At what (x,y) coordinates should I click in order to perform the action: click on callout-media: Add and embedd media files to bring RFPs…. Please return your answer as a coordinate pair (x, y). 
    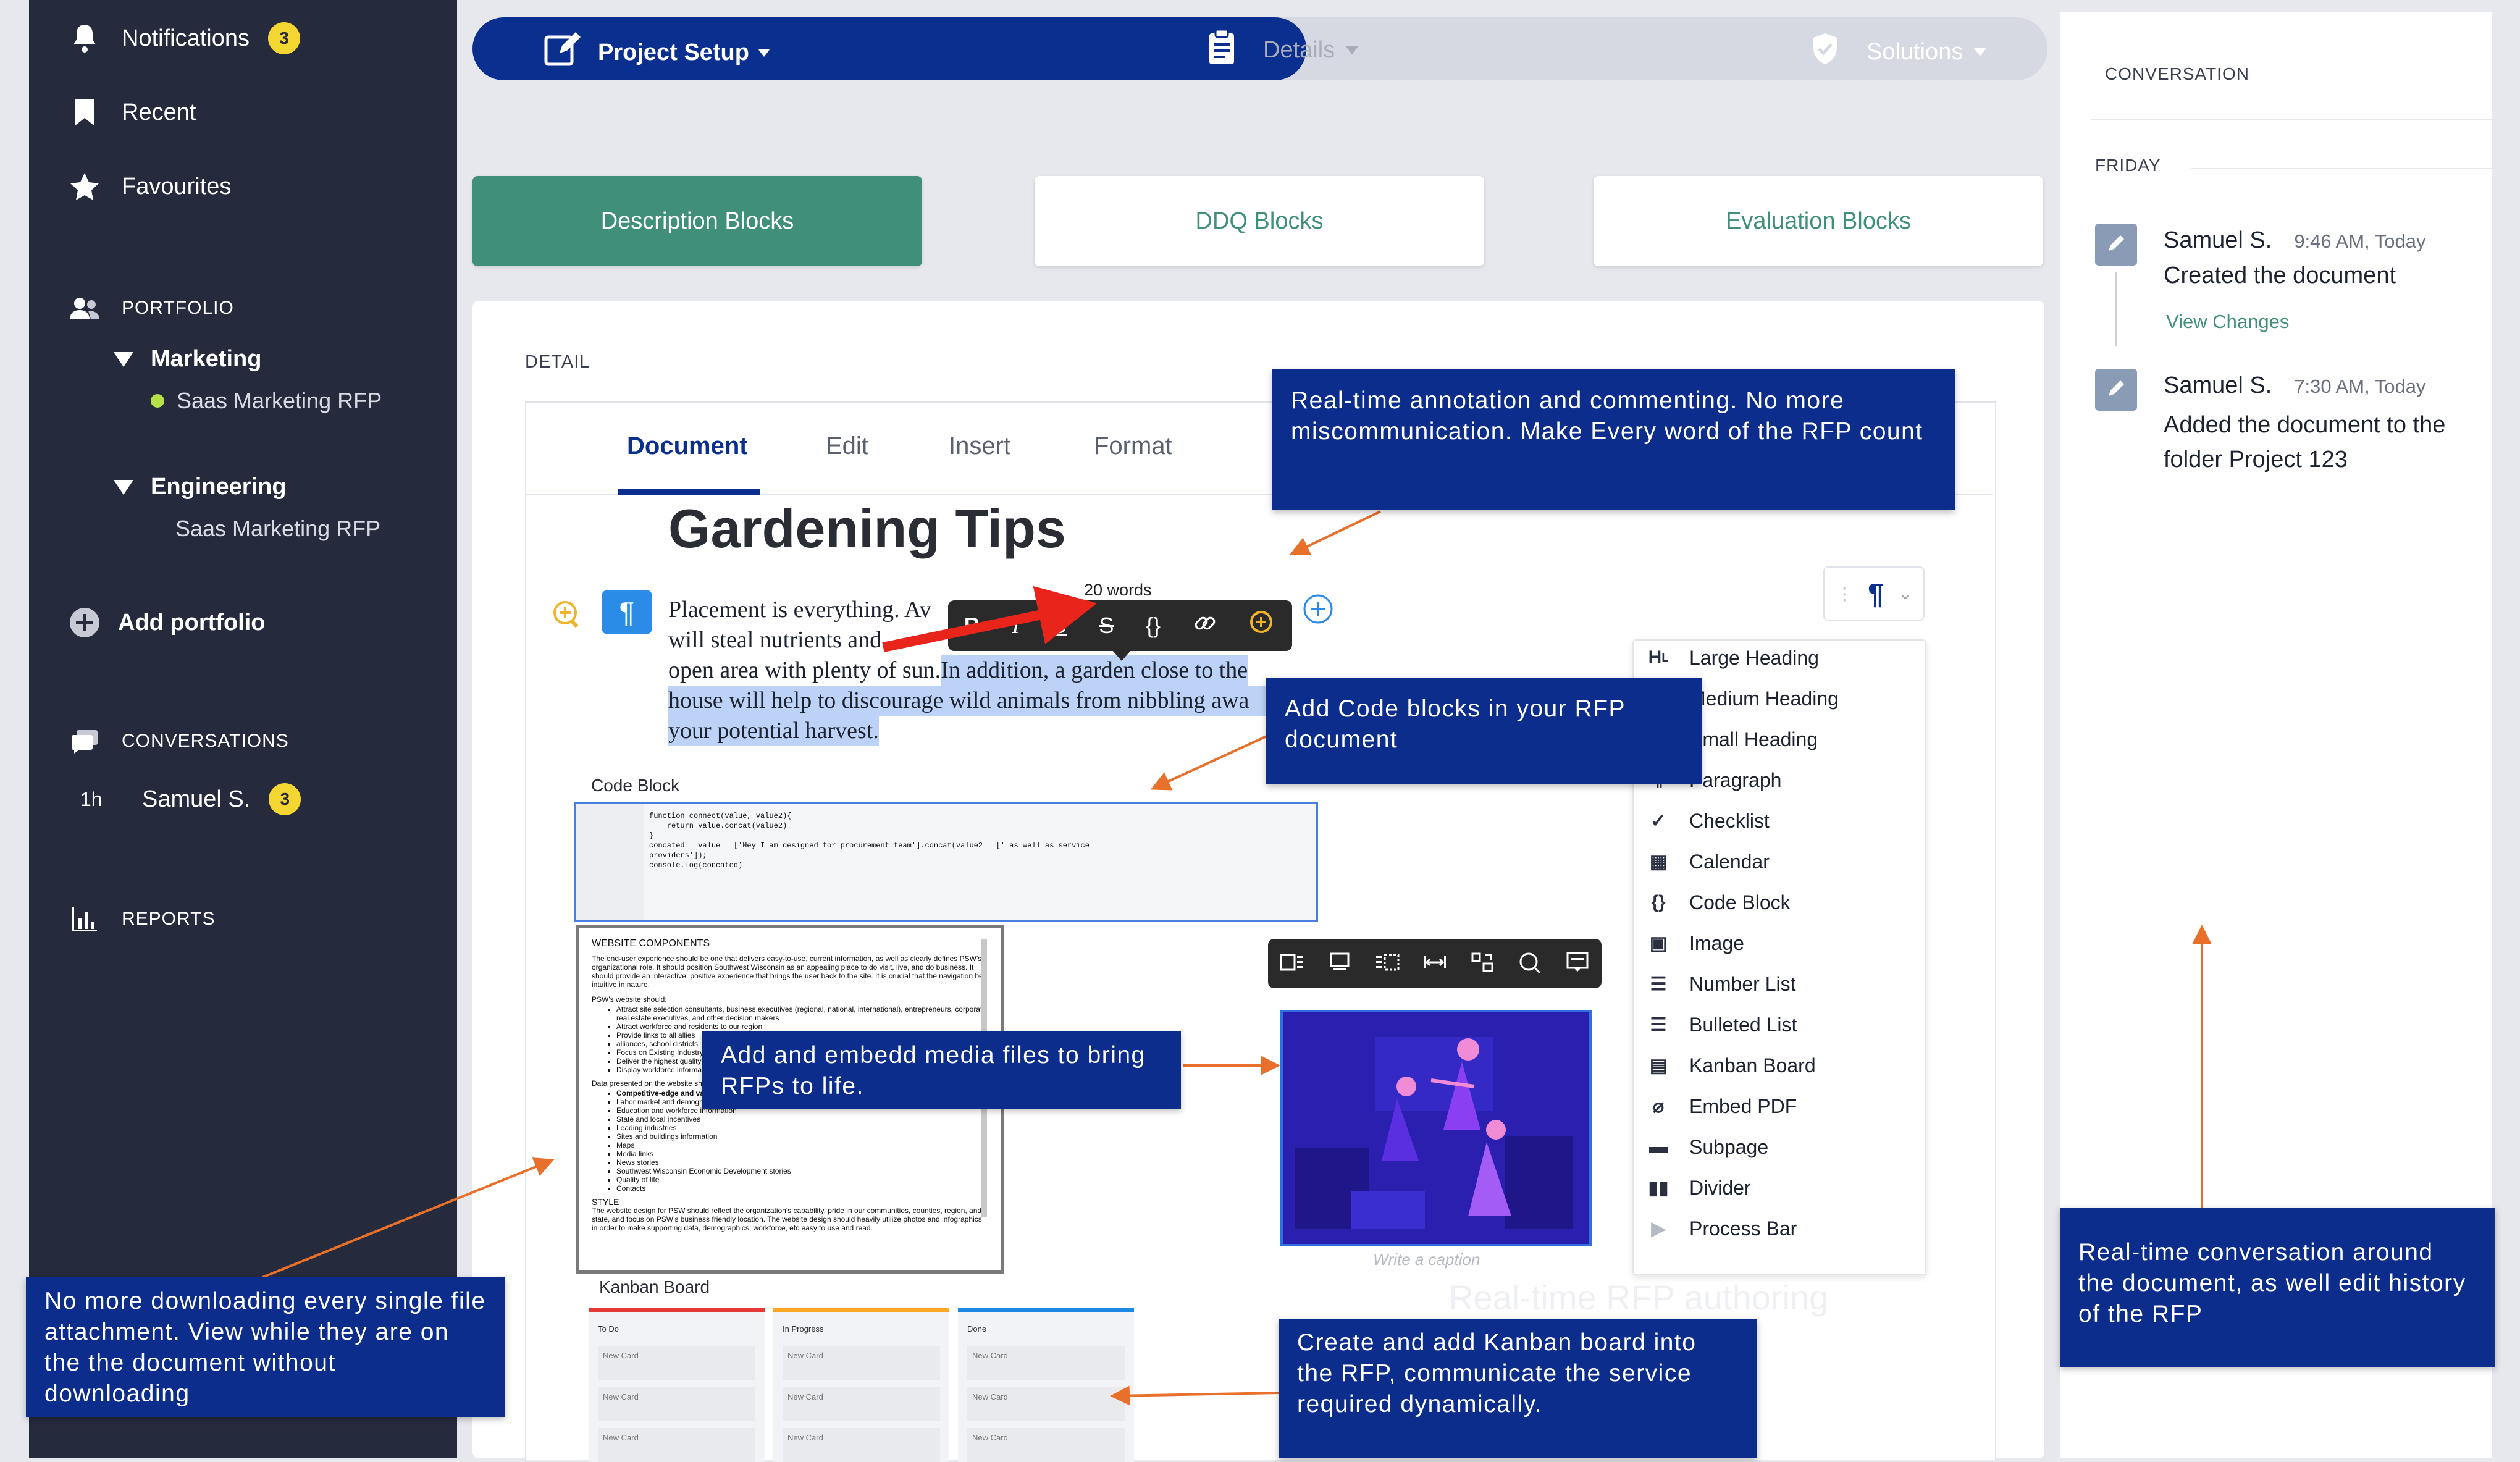
    Looking at the image, I should click on (941, 1070).